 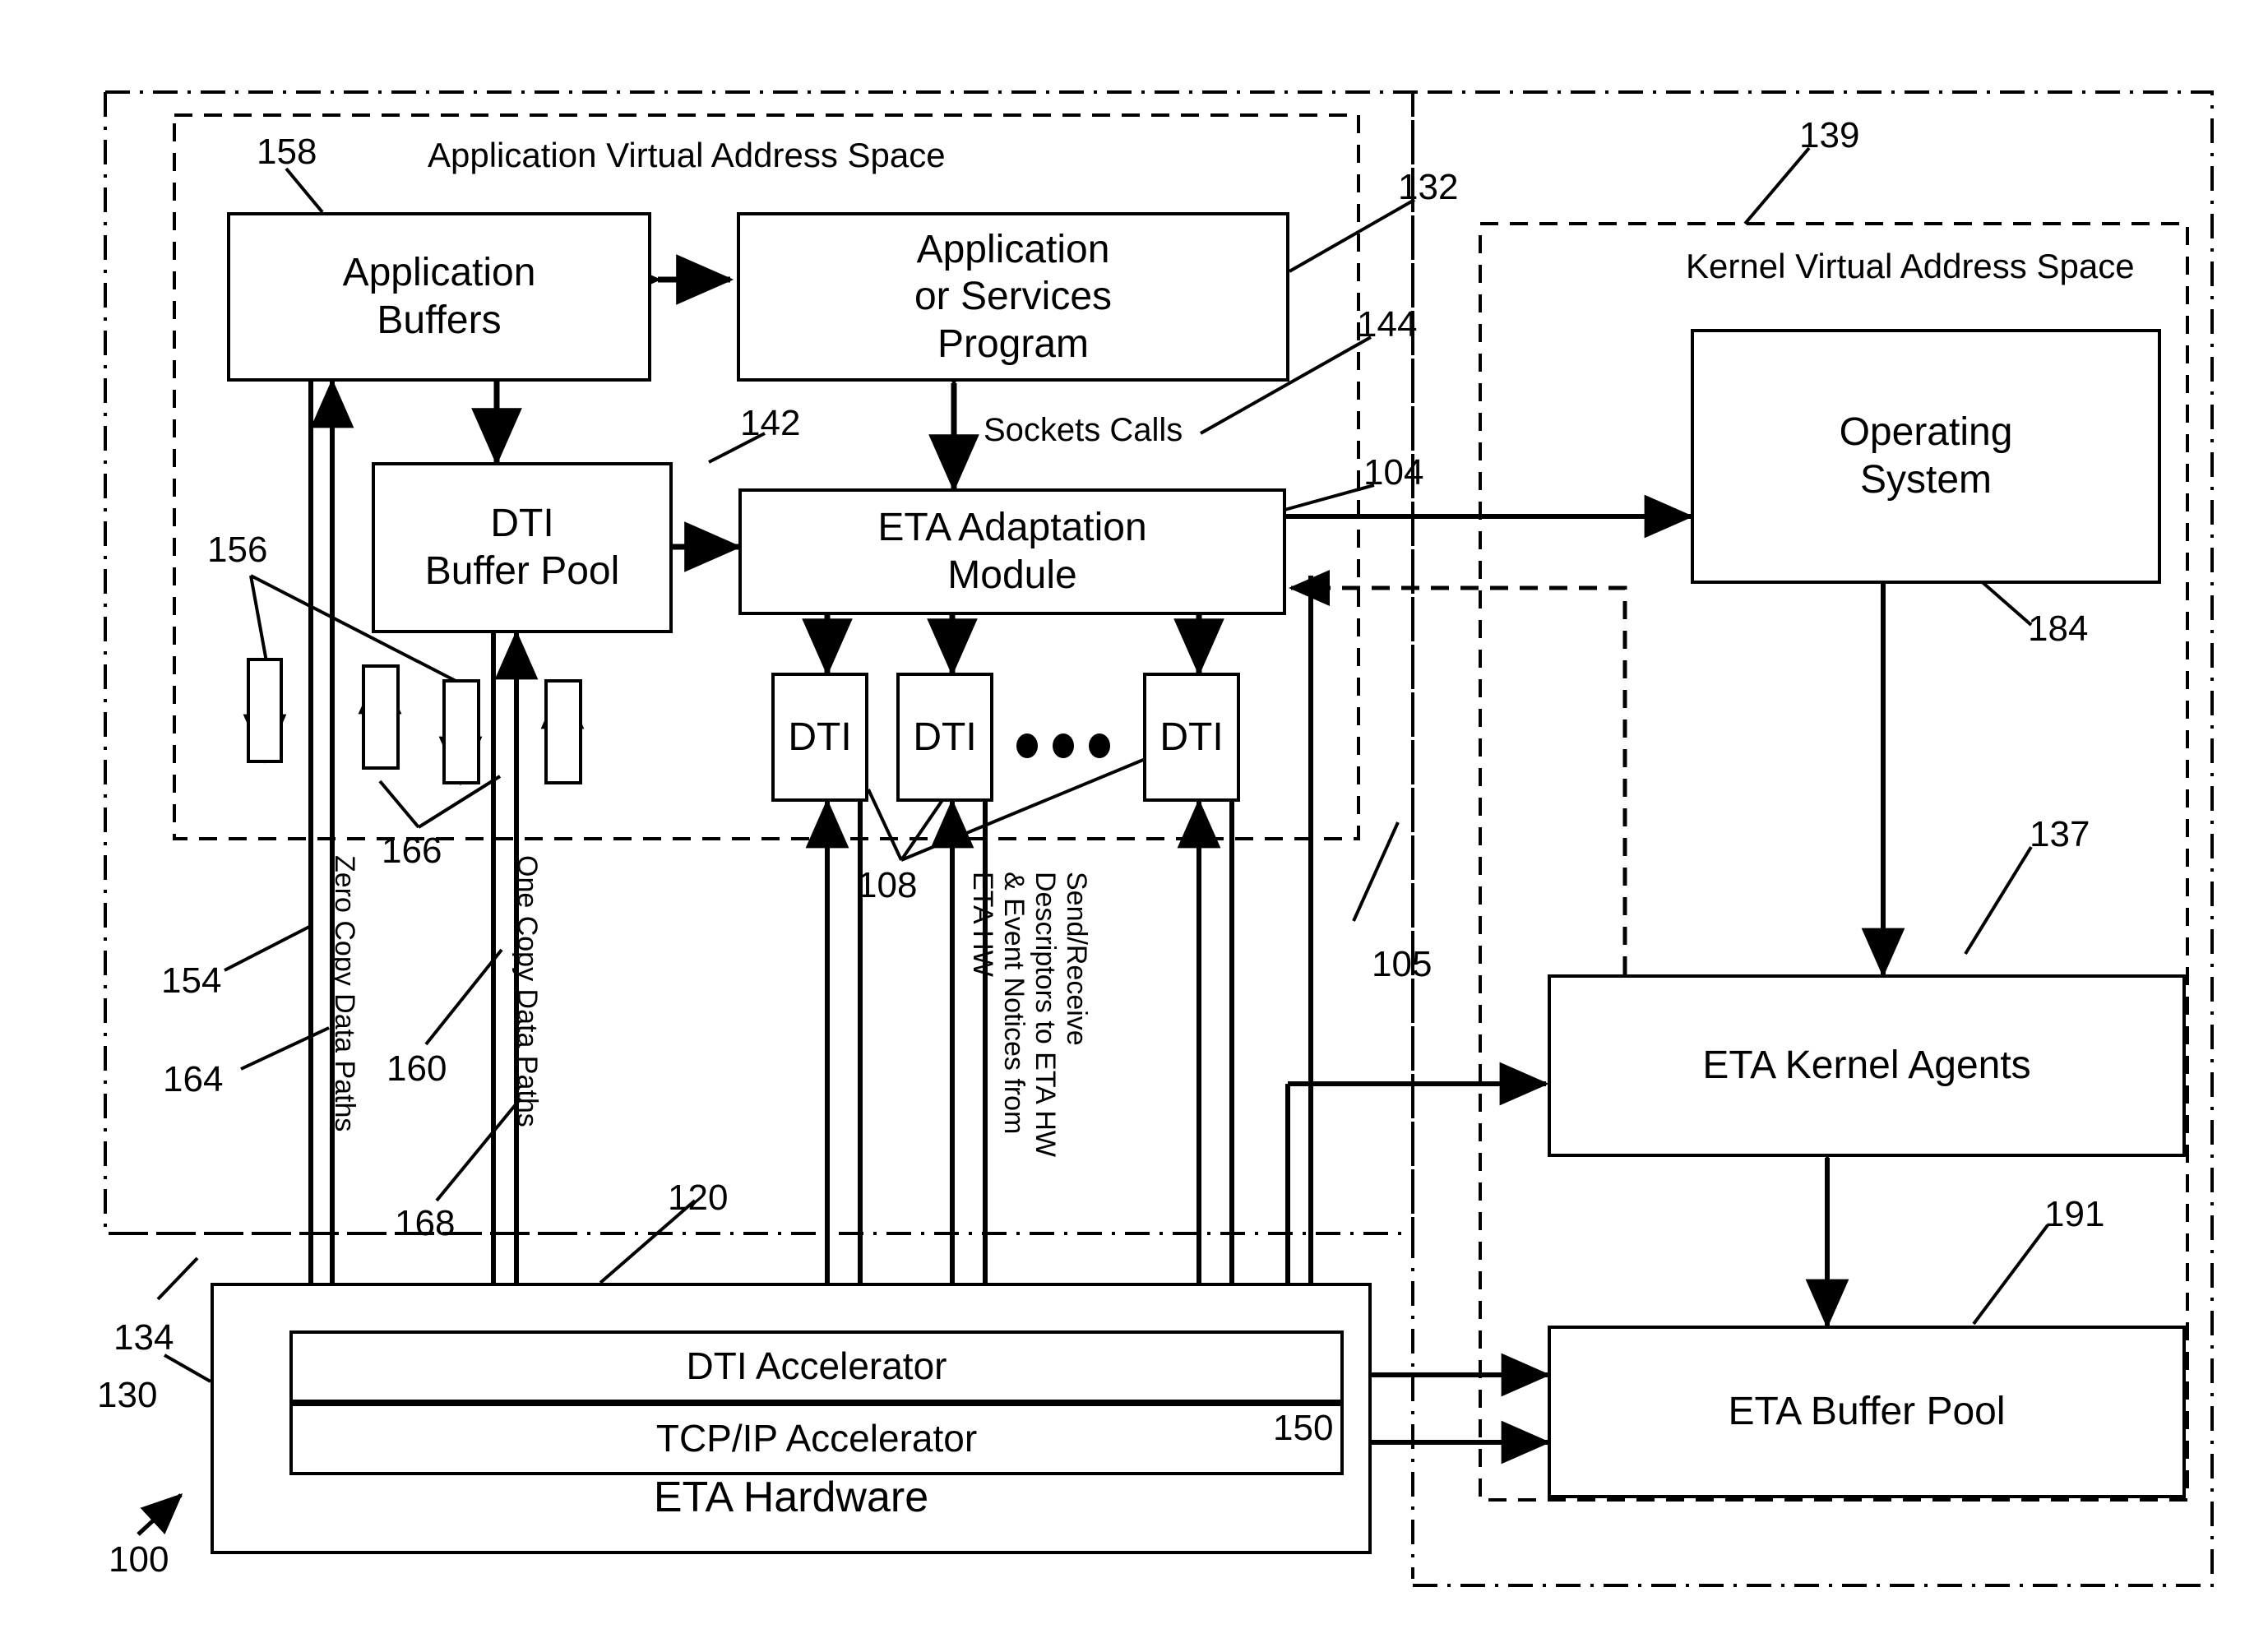 I want to click on dti-1-label: DTI, so click(x=820, y=737).